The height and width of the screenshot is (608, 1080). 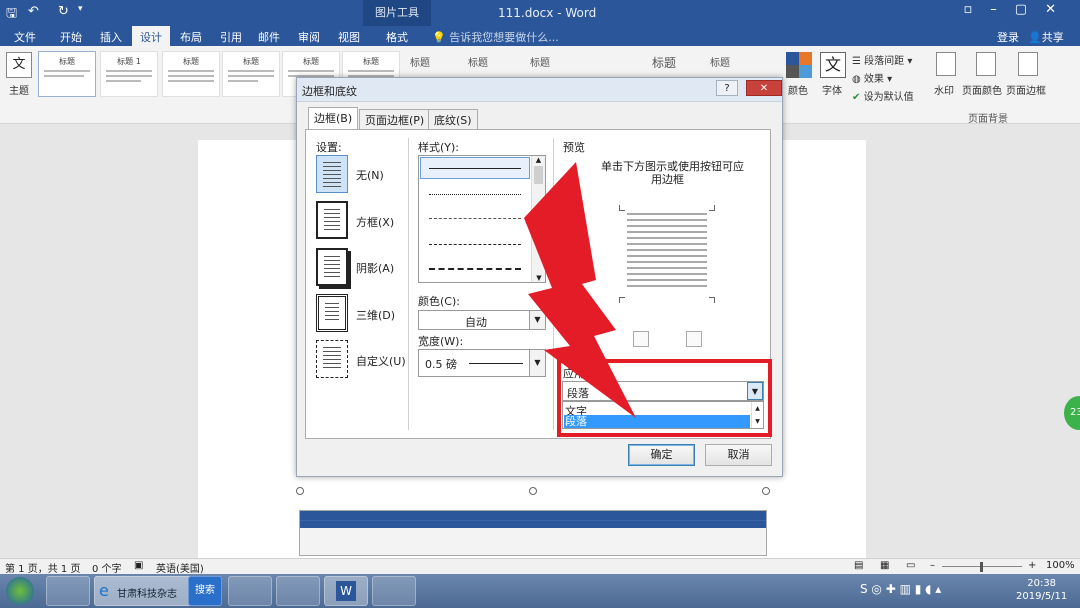 What do you see at coordinates (375, 268) in the screenshot?
I see `setting-shadow-label: 阴影(A)` at bounding box center [375, 268].